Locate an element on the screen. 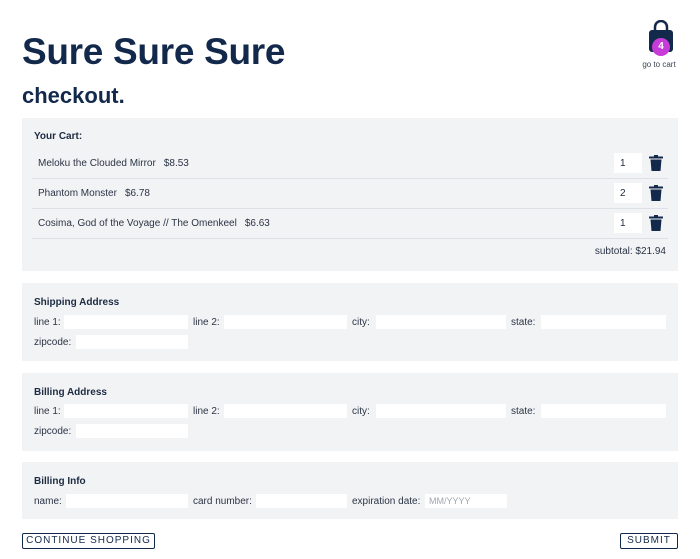 The width and height of the screenshot is (700, 559). card-name-label: name: is located at coordinates (48, 501).